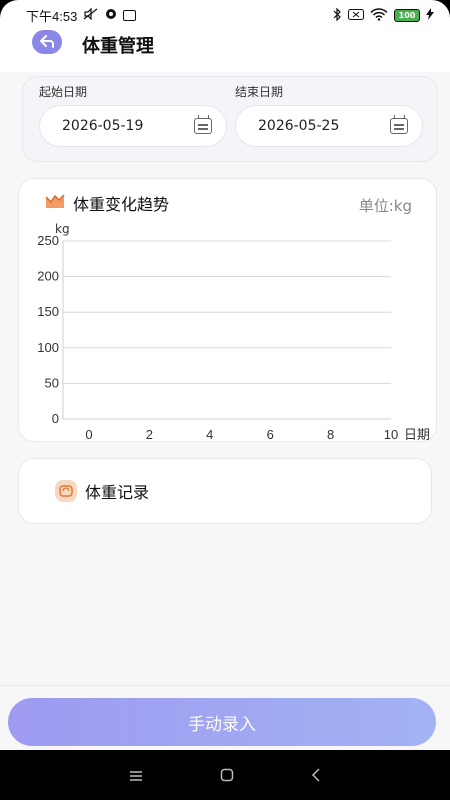  What do you see at coordinates (121, 204) in the screenshot?
I see `chart-title: 体重变化趋势` at bounding box center [121, 204].